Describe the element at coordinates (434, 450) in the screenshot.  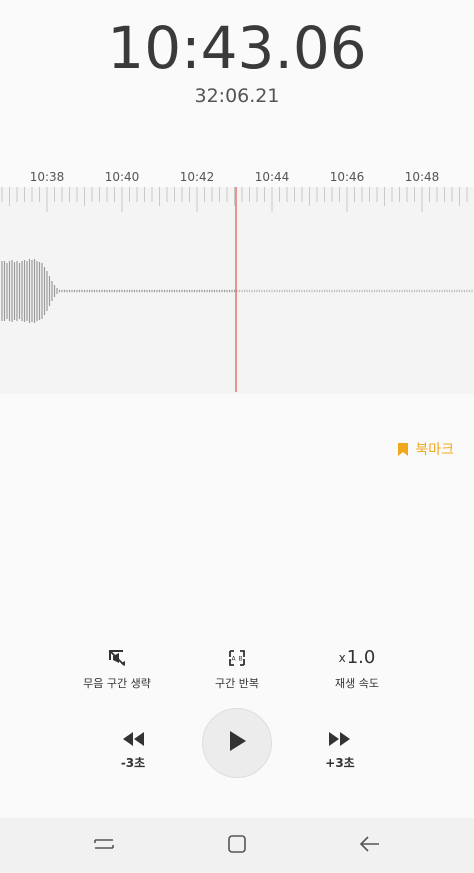
I see `bookmark-label: 북마크` at that location.